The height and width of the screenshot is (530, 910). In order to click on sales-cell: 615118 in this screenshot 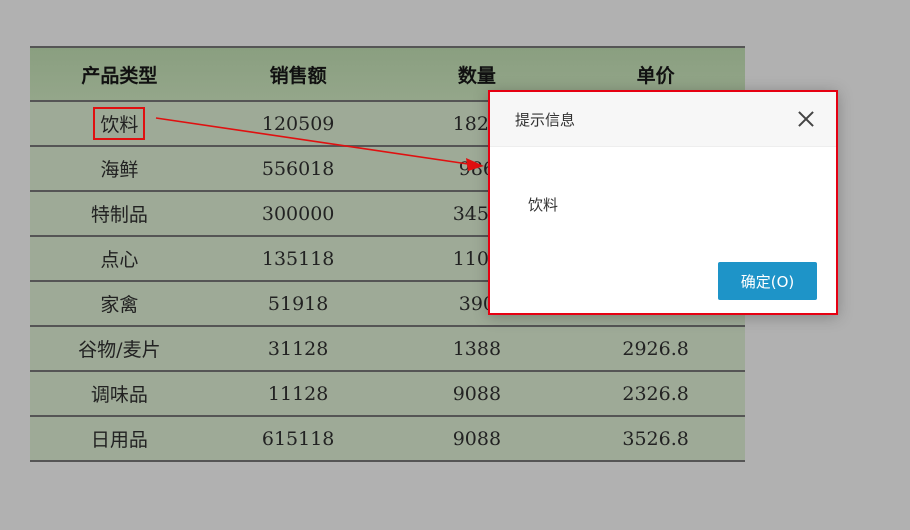, I will do `click(298, 438)`.